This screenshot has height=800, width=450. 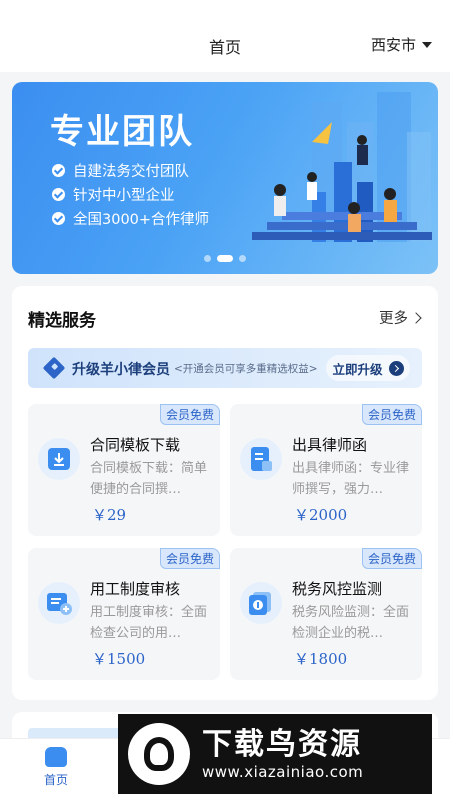 I want to click on home-icon, so click(x=56, y=757).